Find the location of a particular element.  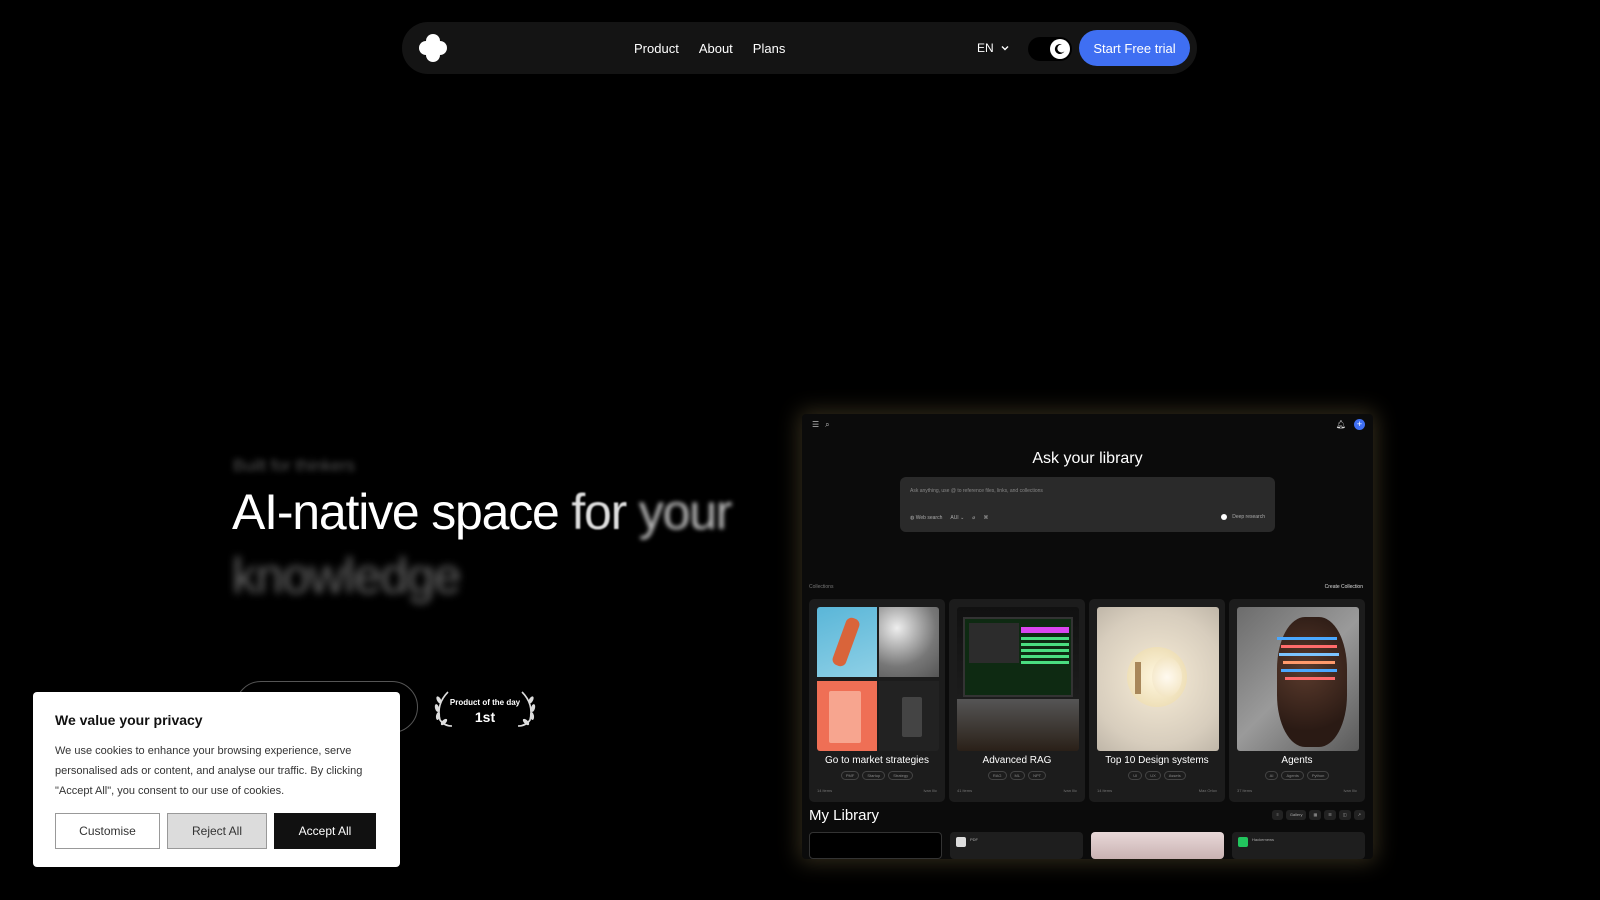

collection-tags: PMF Startup Strategy is located at coordinates (877, 775).